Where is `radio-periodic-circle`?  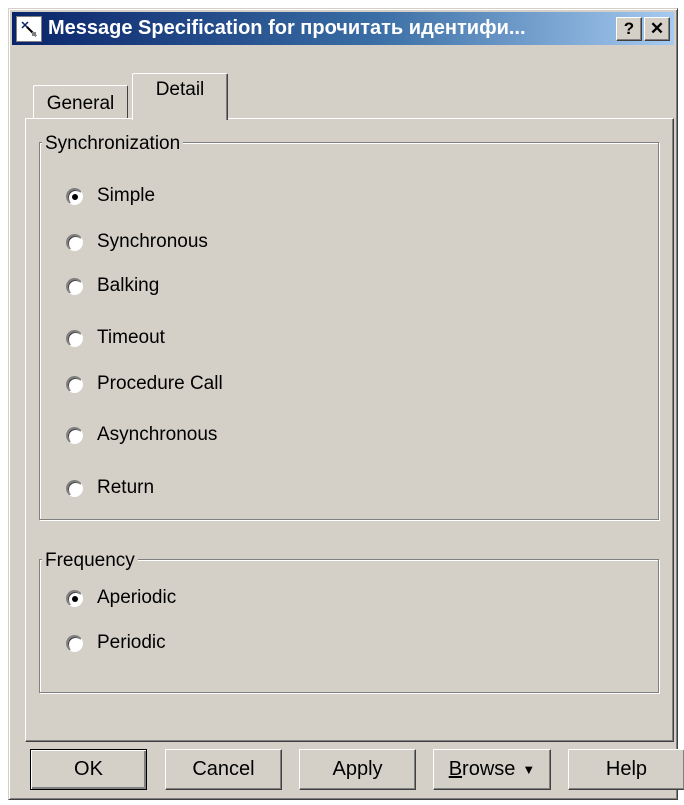 radio-periodic-circle is located at coordinates (74, 643).